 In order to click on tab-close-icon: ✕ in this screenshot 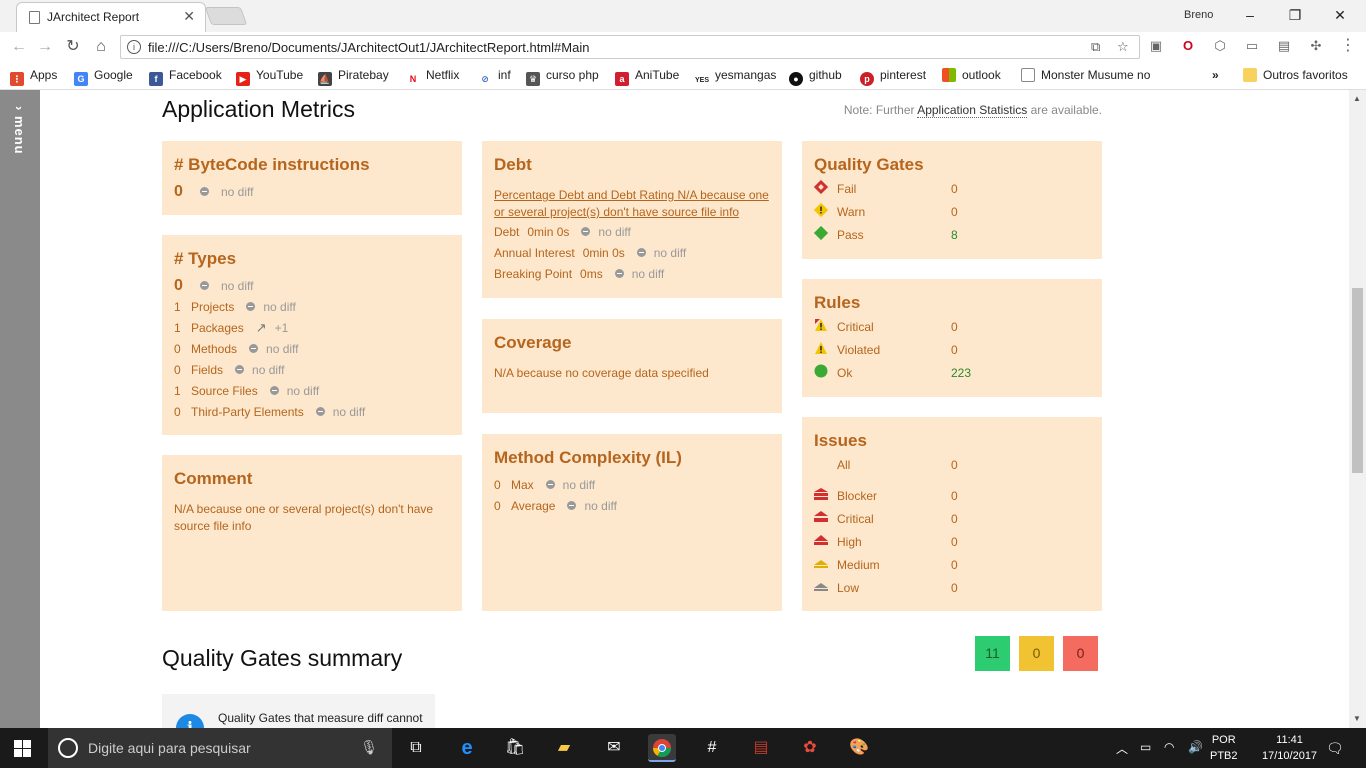, I will do `click(189, 16)`.